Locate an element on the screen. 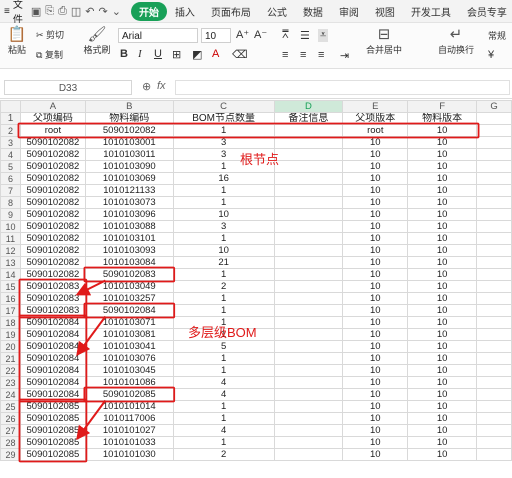  redo-icon: ↷ is located at coordinates (103, 11).